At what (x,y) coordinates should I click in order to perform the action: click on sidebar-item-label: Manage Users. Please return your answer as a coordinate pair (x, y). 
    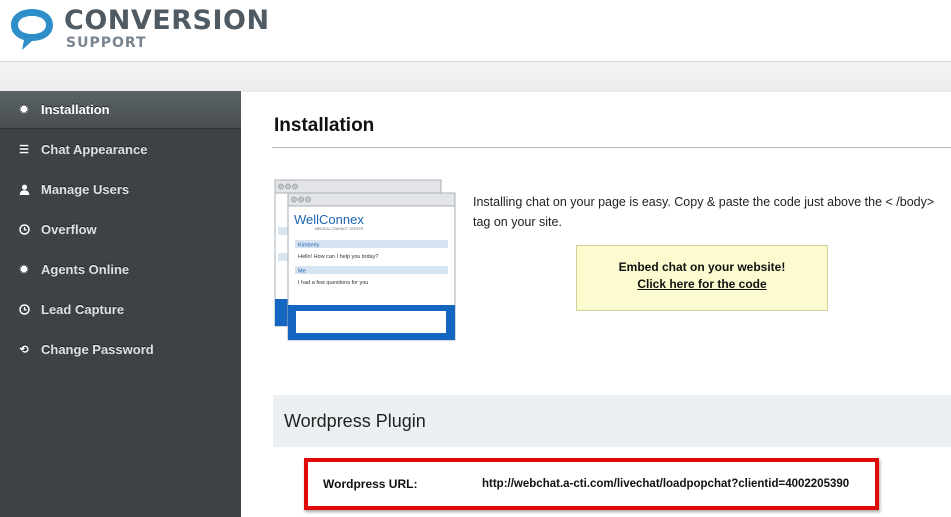
    Looking at the image, I should click on (85, 189).